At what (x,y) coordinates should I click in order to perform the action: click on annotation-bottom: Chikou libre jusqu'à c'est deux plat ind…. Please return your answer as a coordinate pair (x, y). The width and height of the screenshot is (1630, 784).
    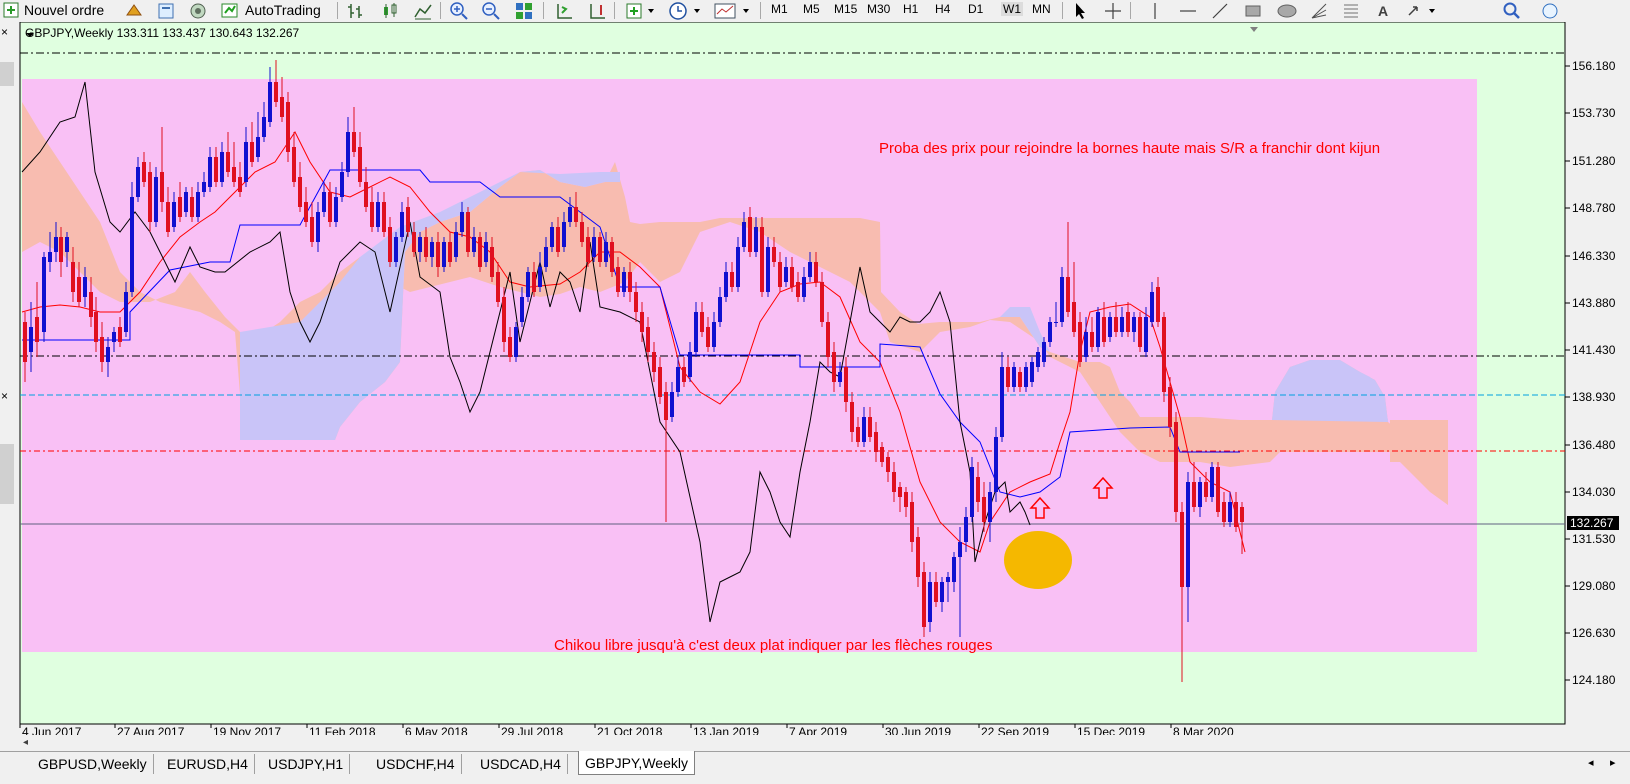
    Looking at the image, I should click on (773, 645).